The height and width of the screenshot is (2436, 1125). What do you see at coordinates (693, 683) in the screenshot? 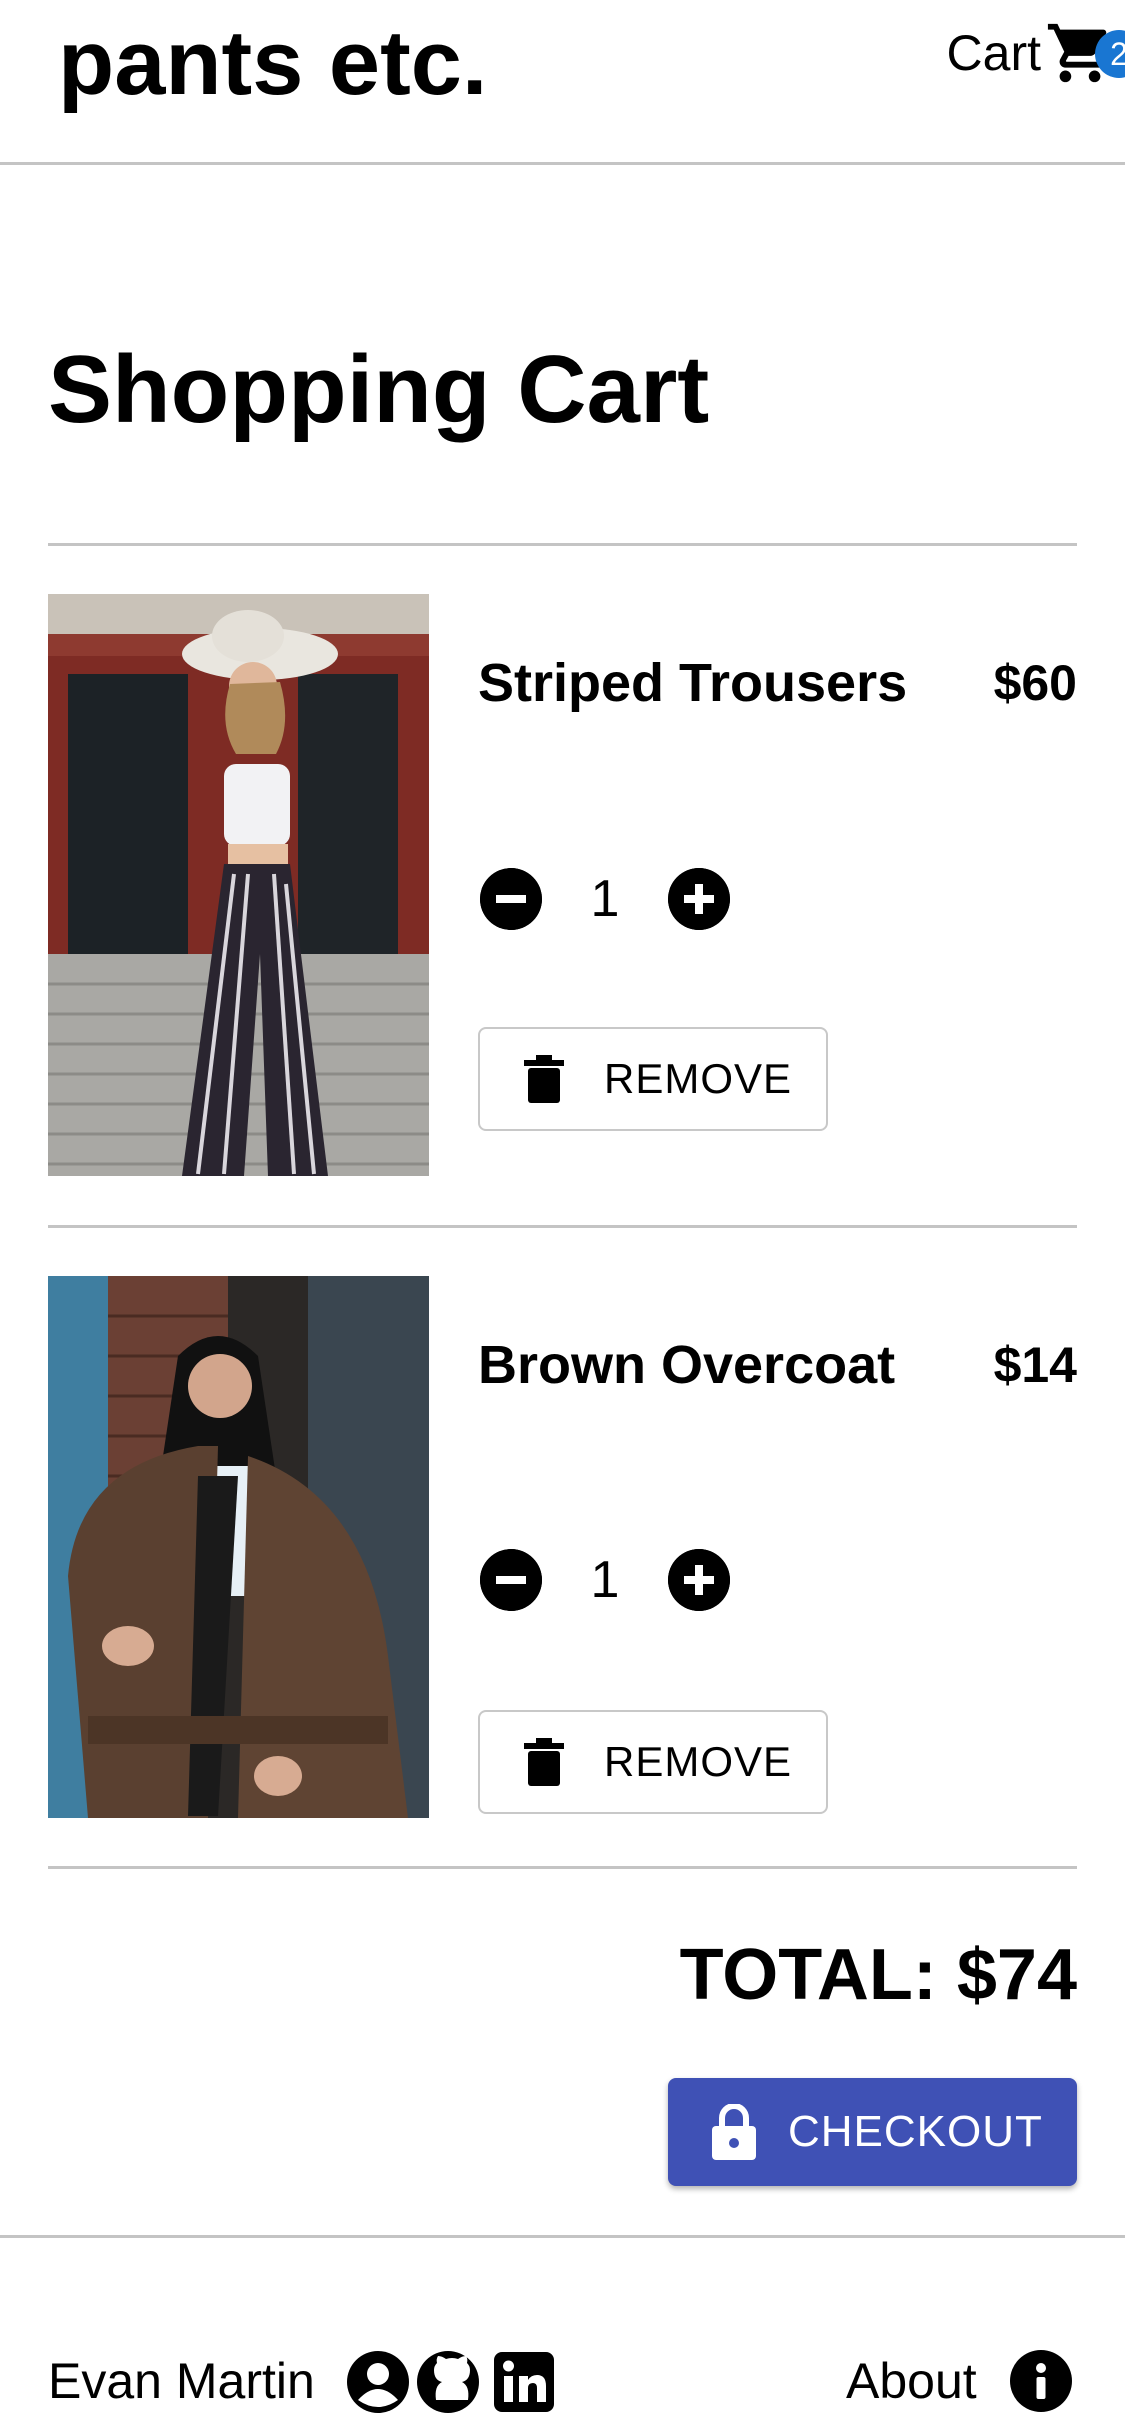
I see `item-name: Striped Trousers` at bounding box center [693, 683].